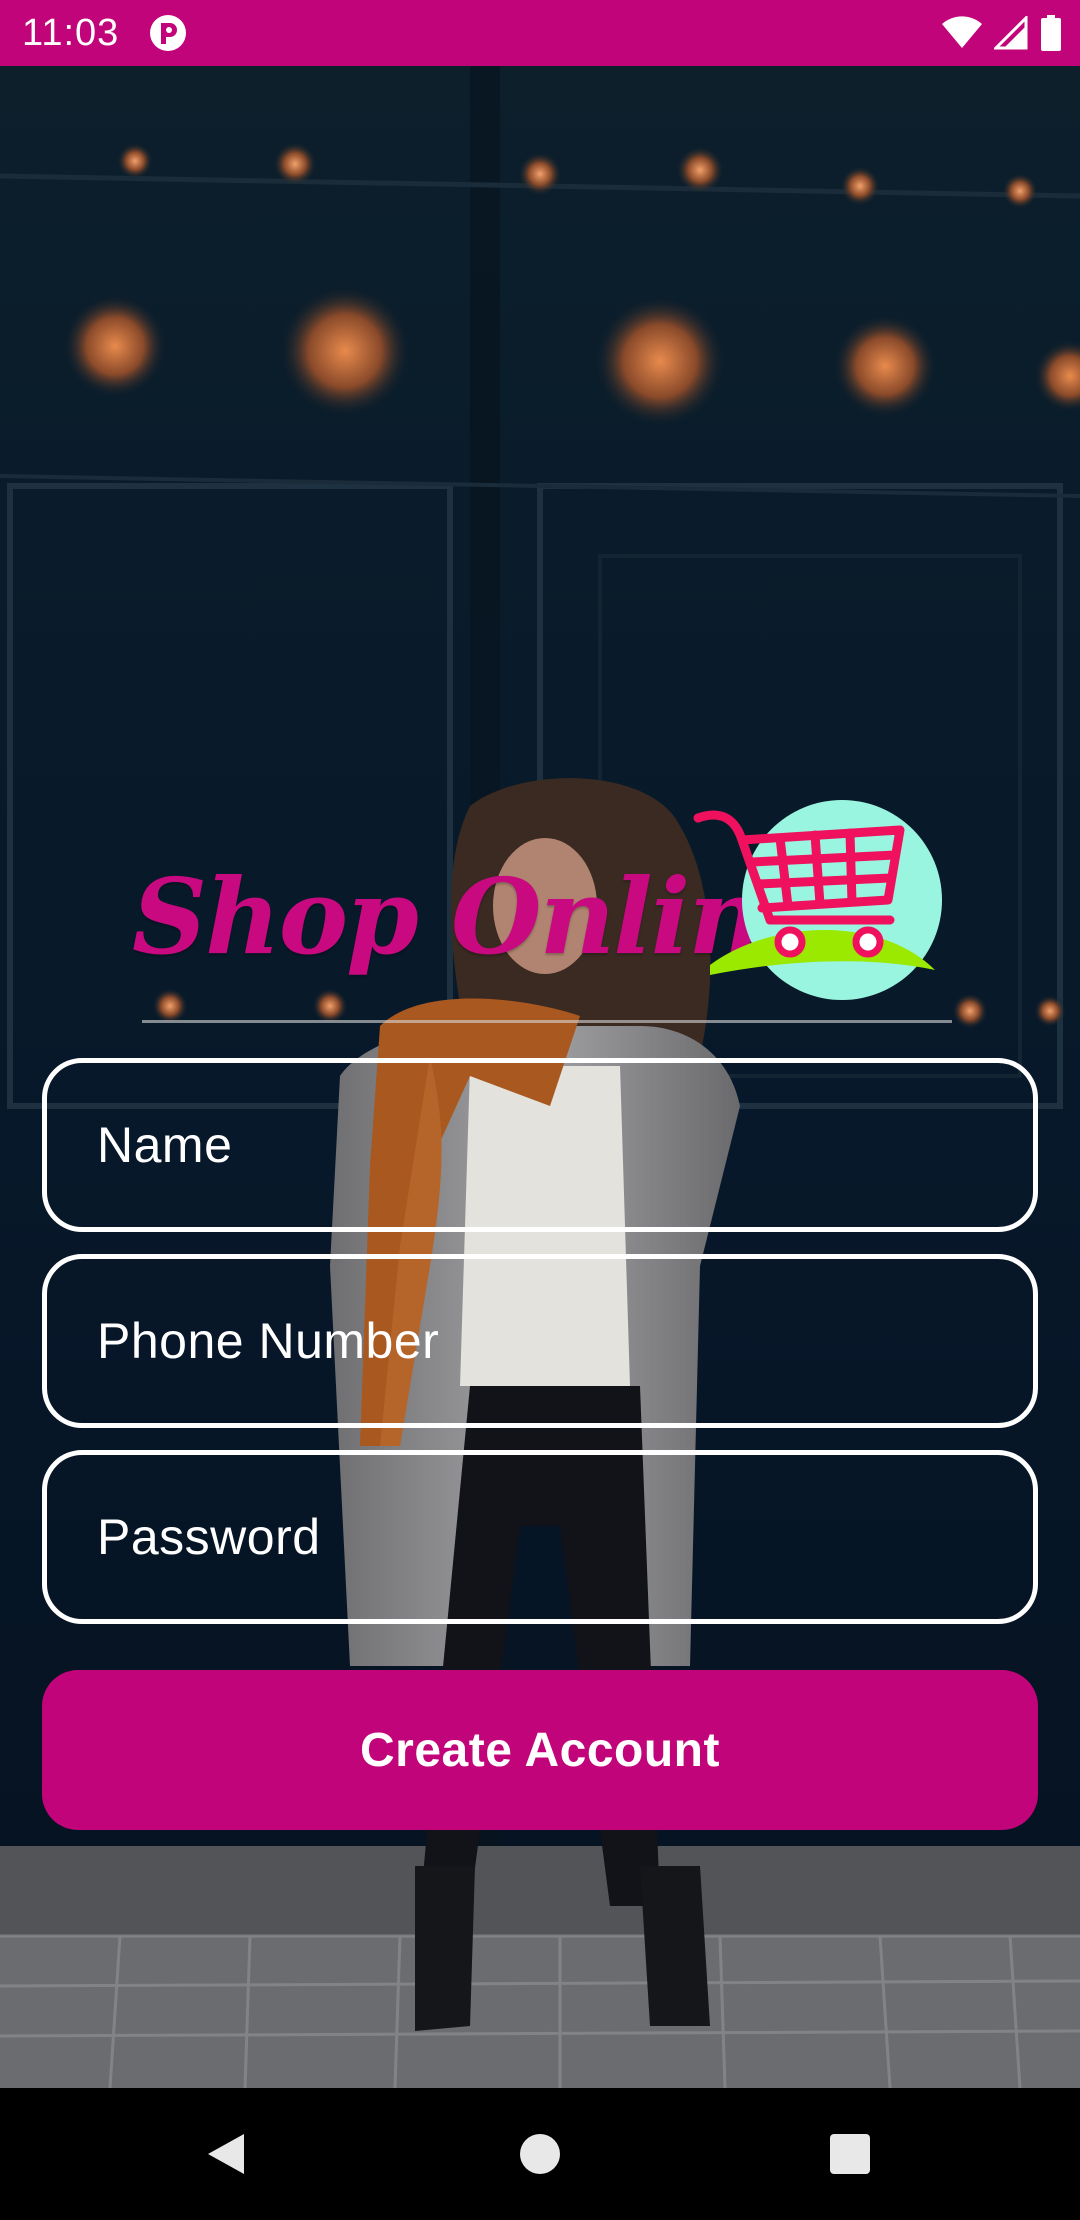 Image resolution: width=1080 pixels, height=2220 pixels. I want to click on shop-online-logo: Shop Online, so click(550, 915).